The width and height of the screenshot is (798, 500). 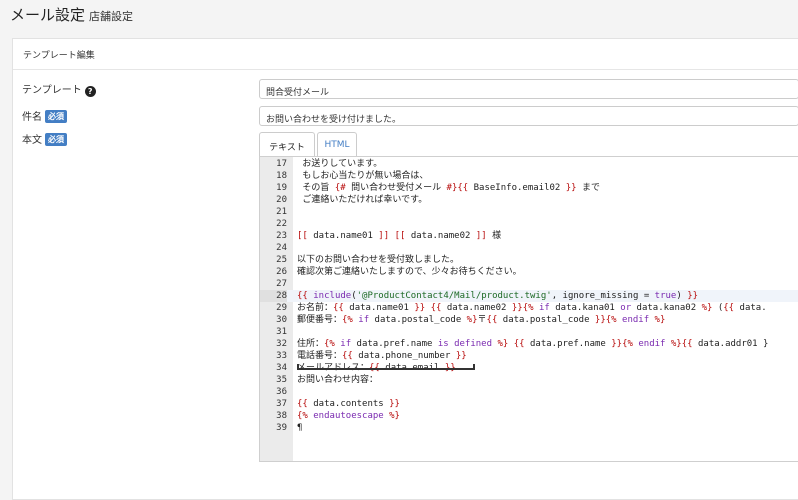 I want to click on code-text: [[ data.name01 ]] [[ data.name02 ]] 様, so click(x=399, y=236).